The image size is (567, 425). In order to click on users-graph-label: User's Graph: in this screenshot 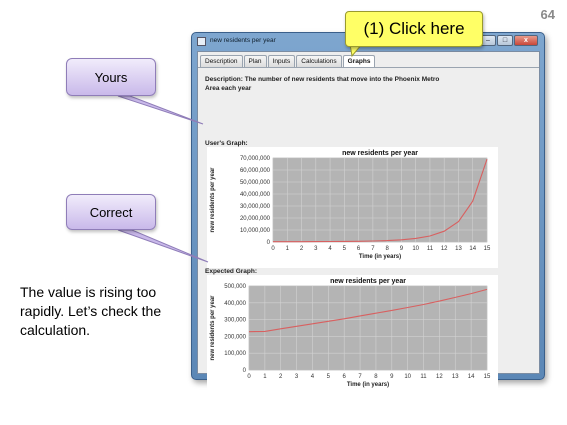, I will do `click(226, 143)`.